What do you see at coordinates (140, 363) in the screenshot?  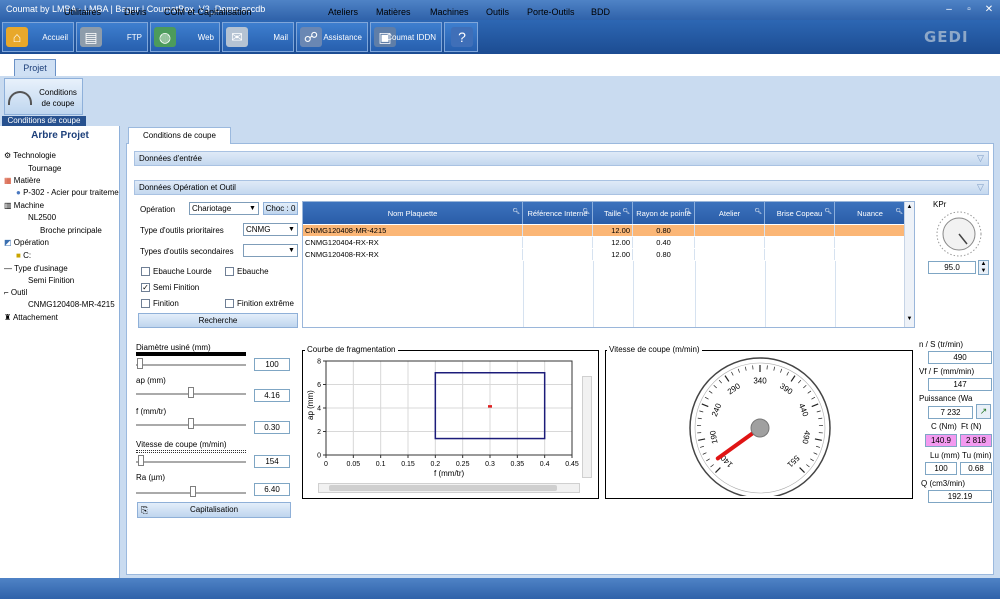 I see `diametre-slider-thumb` at bounding box center [140, 363].